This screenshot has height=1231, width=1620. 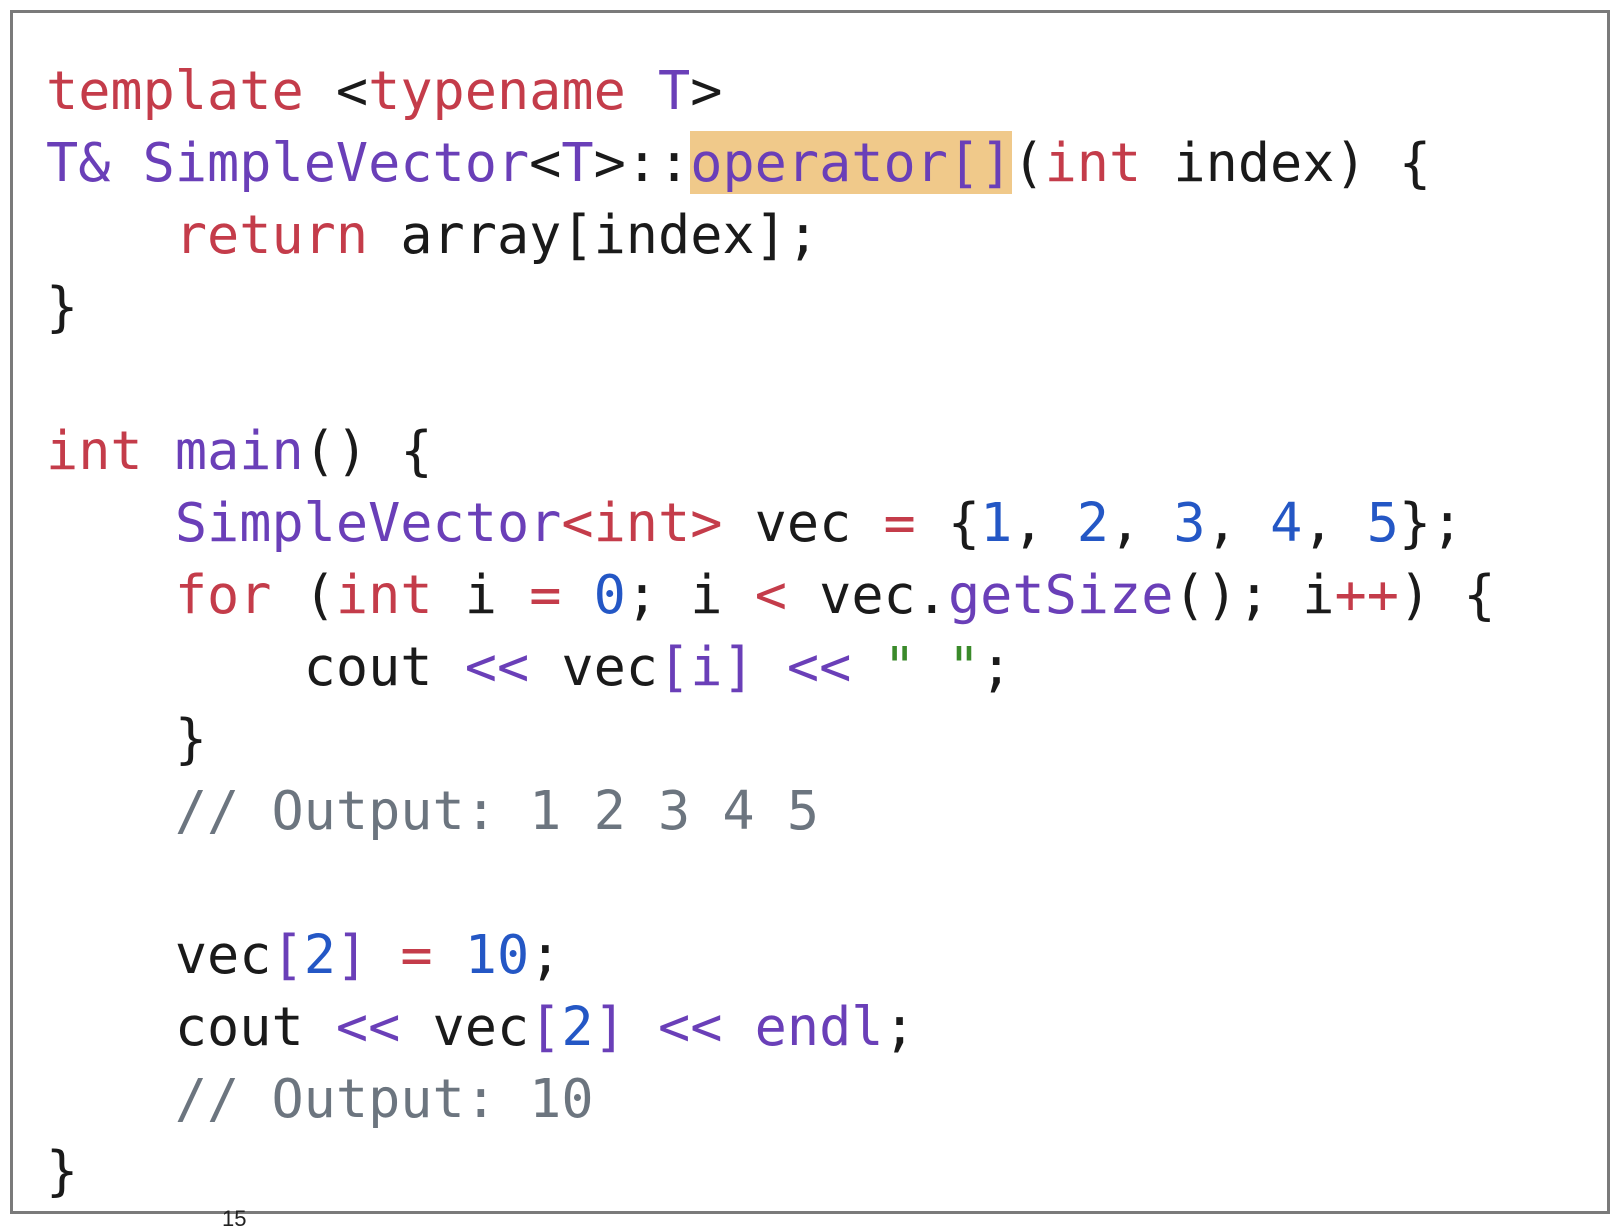 What do you see at coordinates (1447, 594) in the screenshot?
I see `plain-token: ) {` at bounding box center [1447, 594].